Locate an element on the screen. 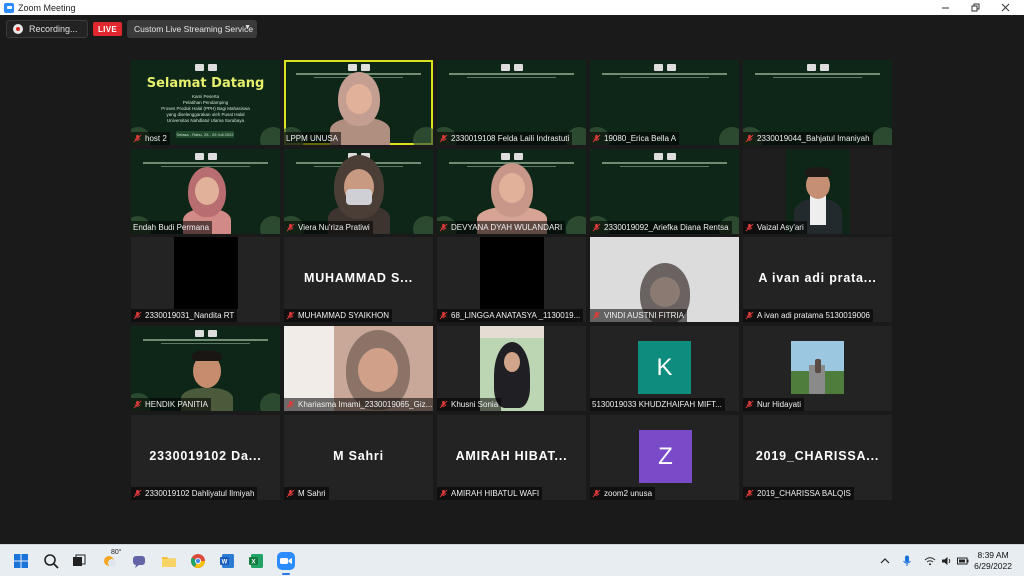 This screenshot has height=576, width=1024. excel-icon: X is located at coordinates (256, 561).